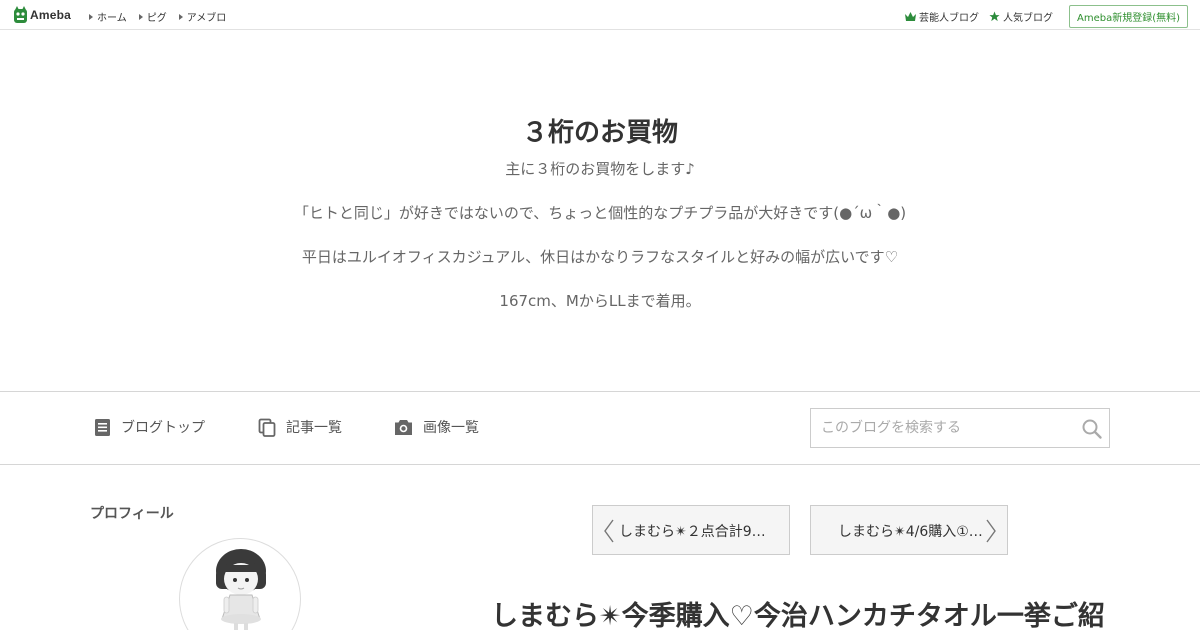  I want to click on global-nav-label: ホーム, so click(112, 18).